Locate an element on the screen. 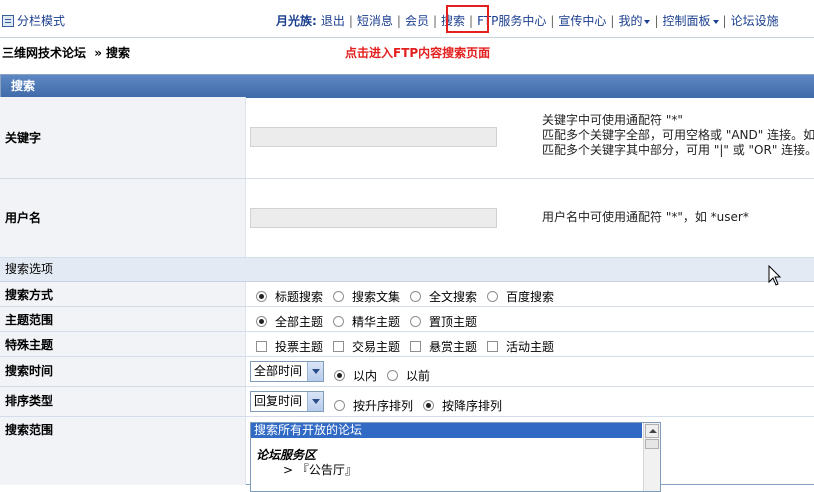  search-time-cell: 全部时间 以内 以前 is located at coordinates (530, 371).